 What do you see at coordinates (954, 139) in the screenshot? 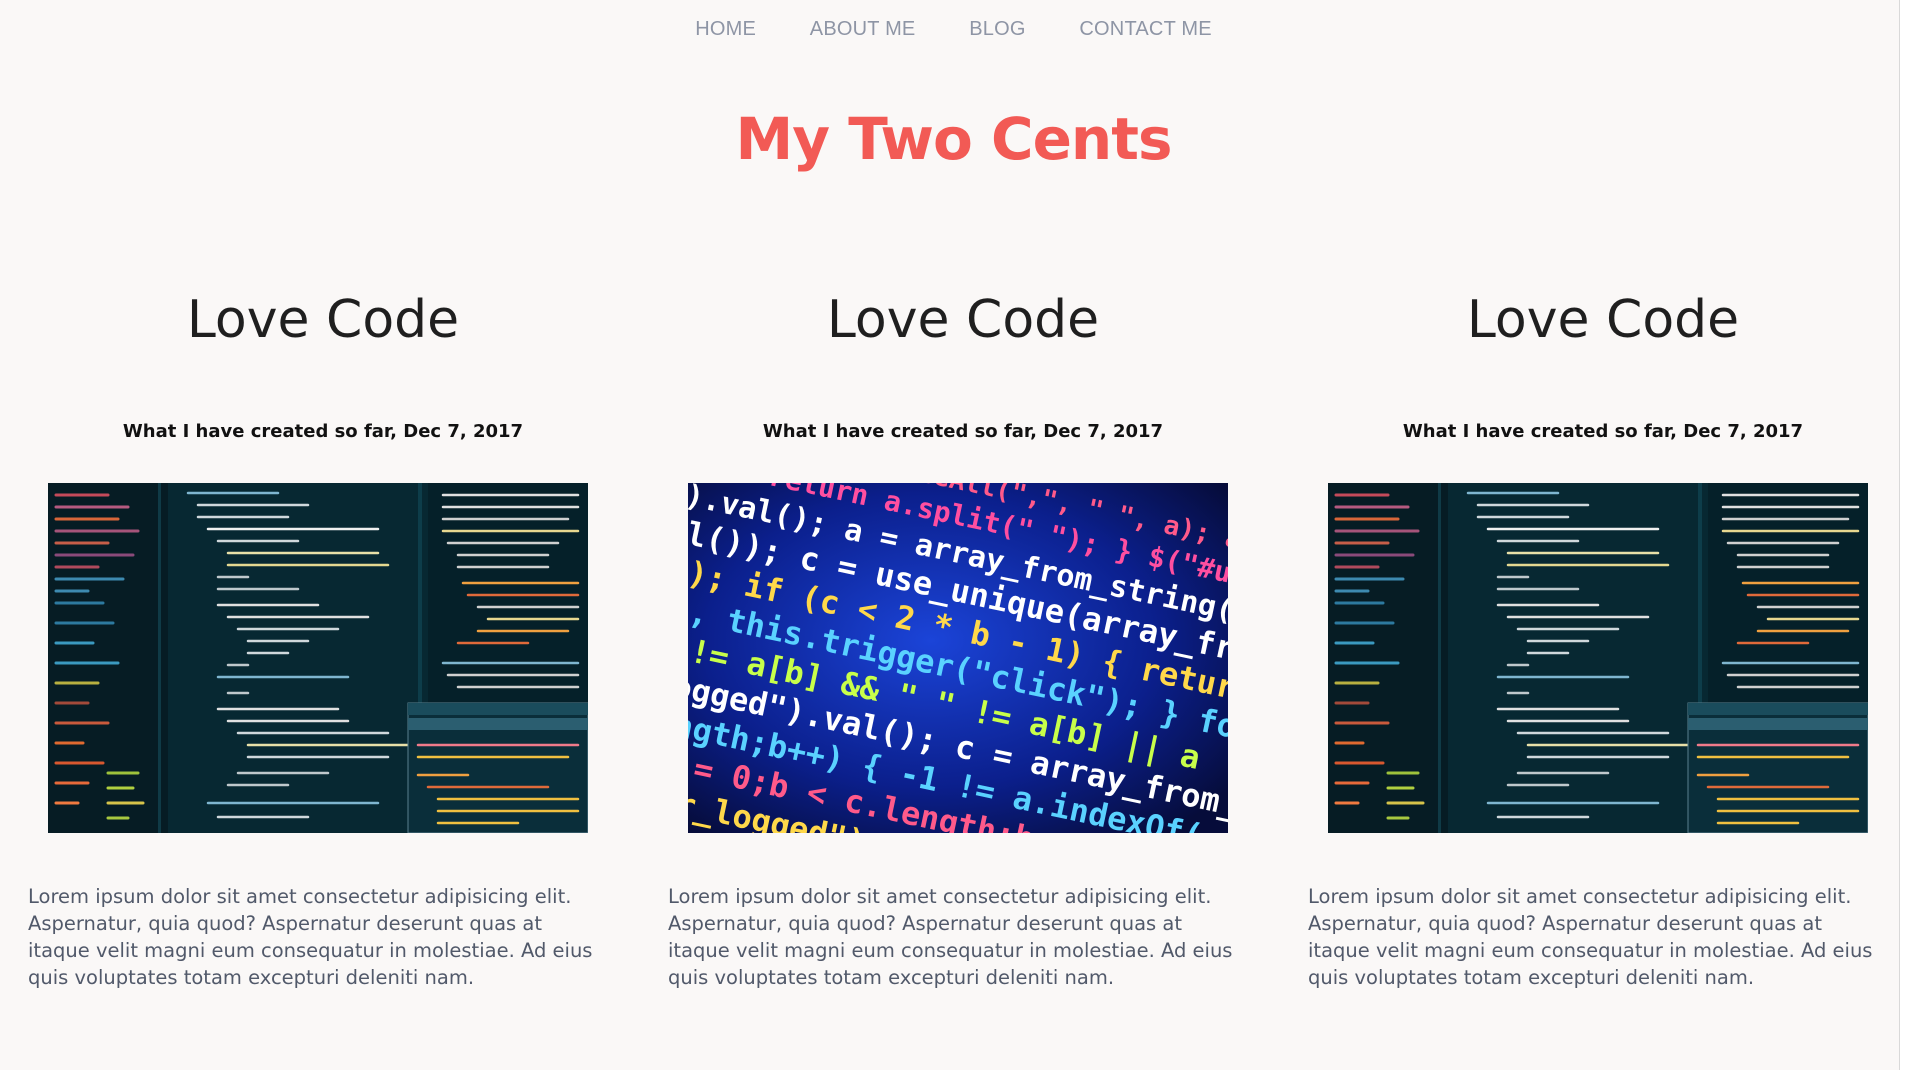
I see `site-title: My Two Cents` at bounding box center [954, 139].